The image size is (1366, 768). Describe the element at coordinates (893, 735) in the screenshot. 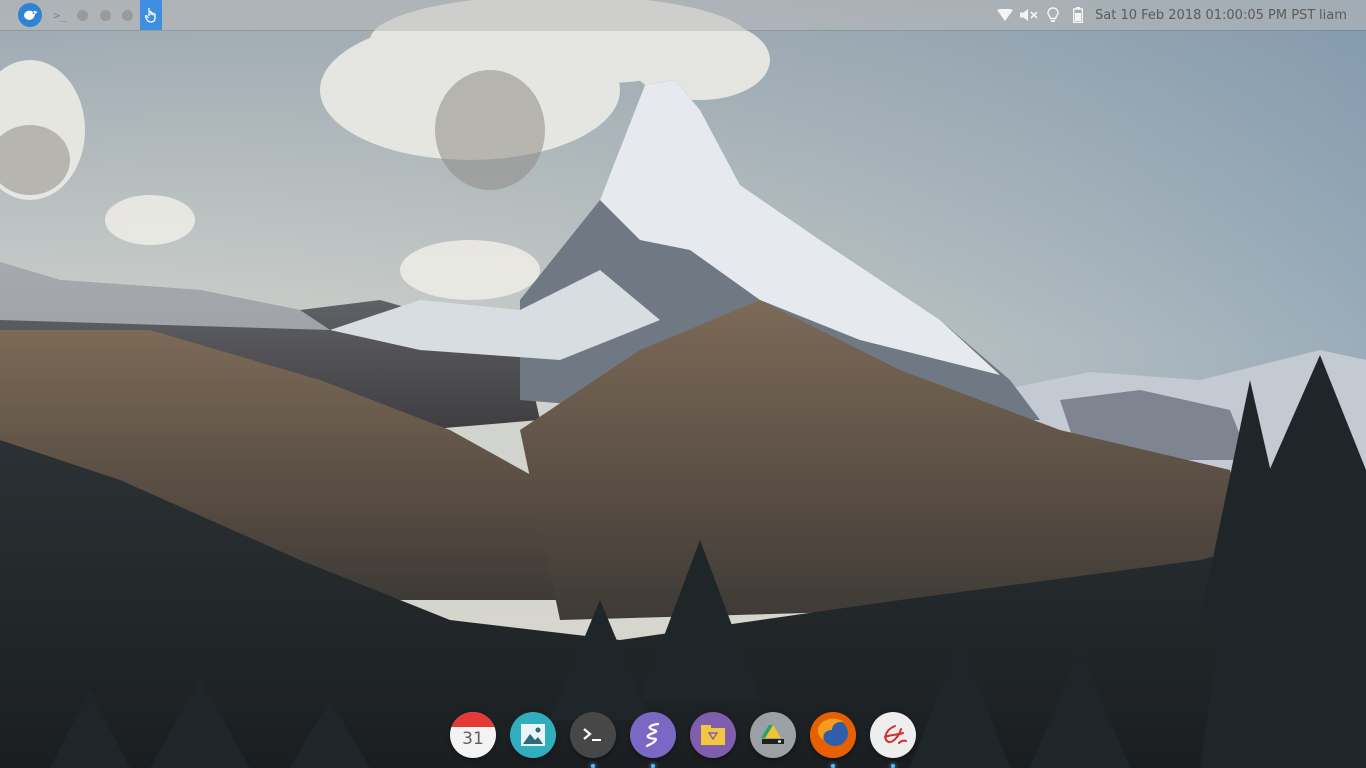

I see `document-reader-app-icon` at that location.